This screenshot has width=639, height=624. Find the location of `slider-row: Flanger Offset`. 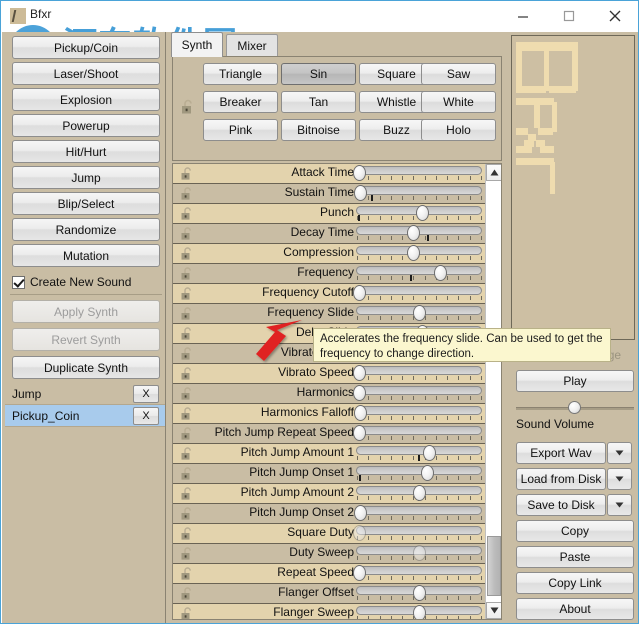

slider-row: Flanger Offset is located at coordinates (330, 594).